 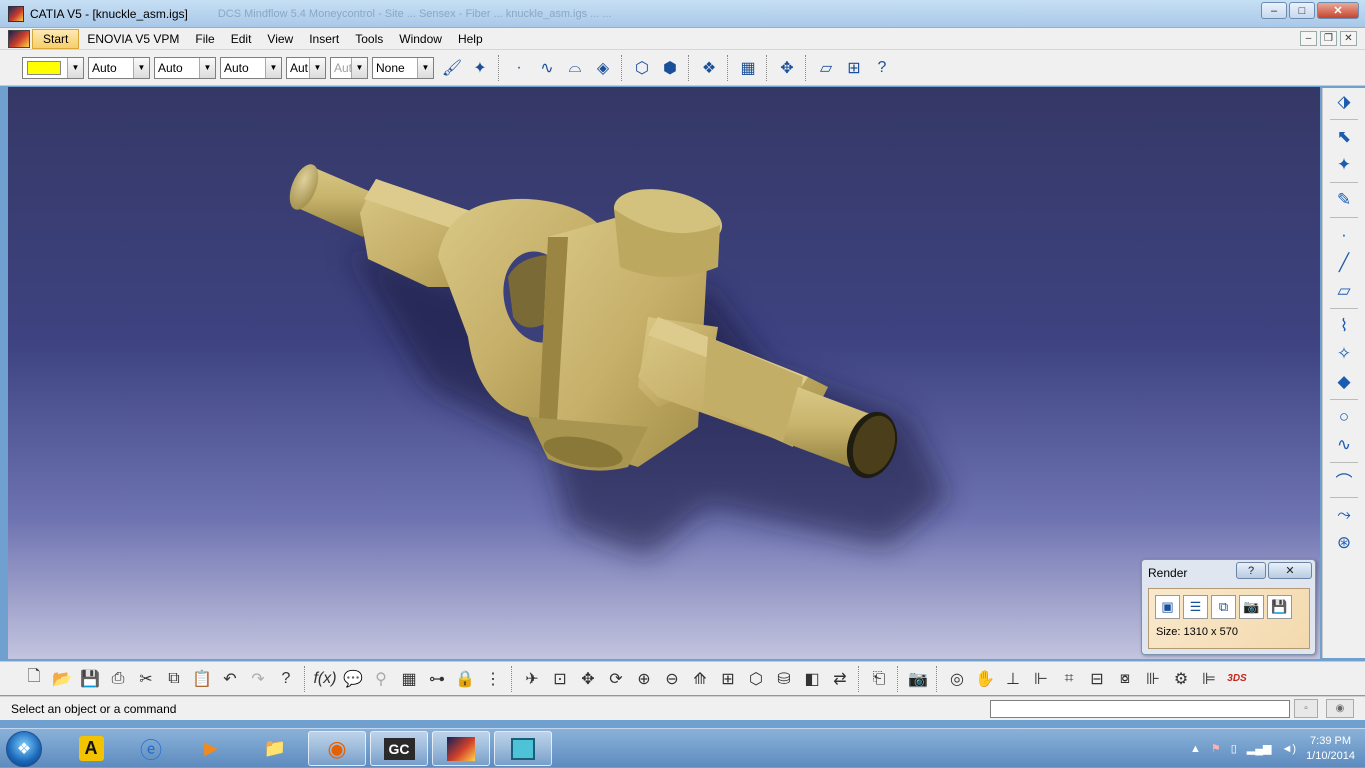 What do you see at coordinates (1344, 263) in the screenshot?
I see `line-icon: ╱` at bounding box center [1344, 263].